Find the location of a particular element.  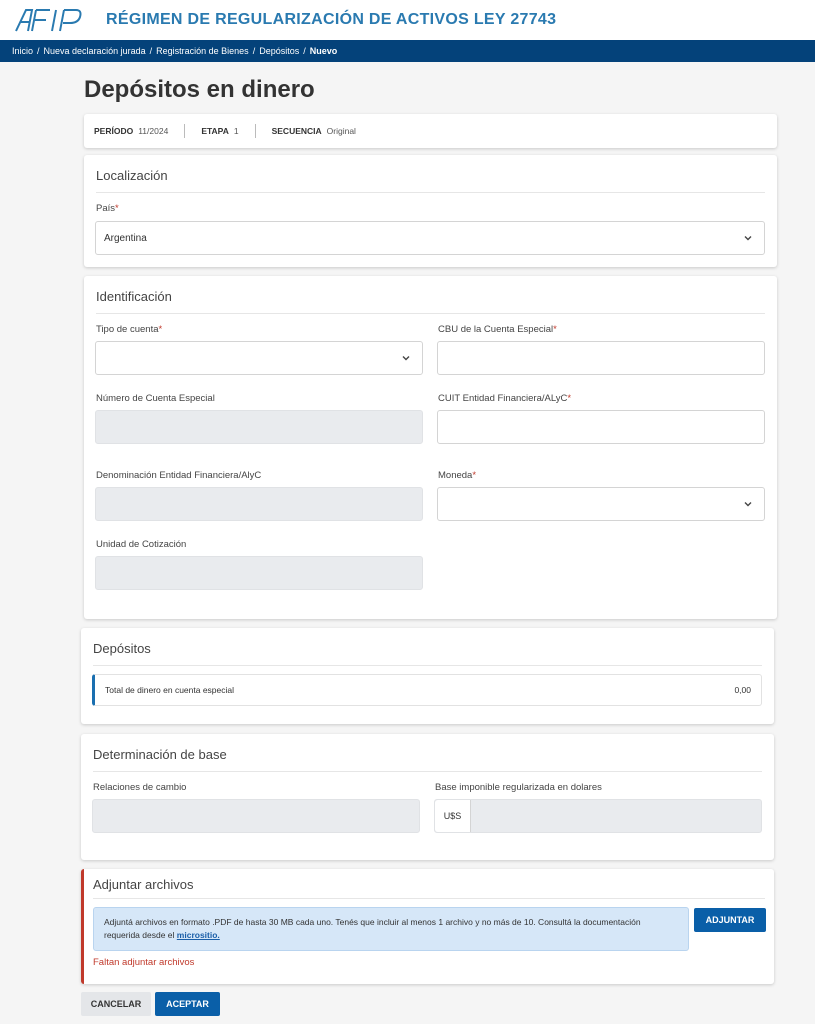

adjuntar-title: Adjuntar archivos is located at coordinates (429, 888).